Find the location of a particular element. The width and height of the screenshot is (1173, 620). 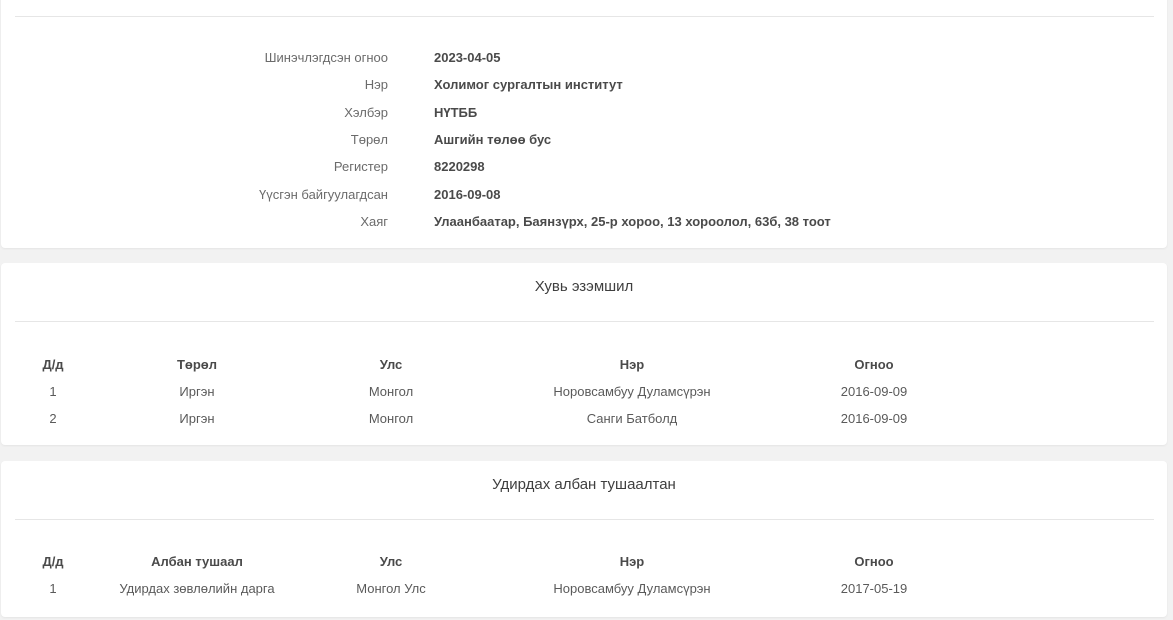

column-header: Төрөл is located at coordinates (197, 364).